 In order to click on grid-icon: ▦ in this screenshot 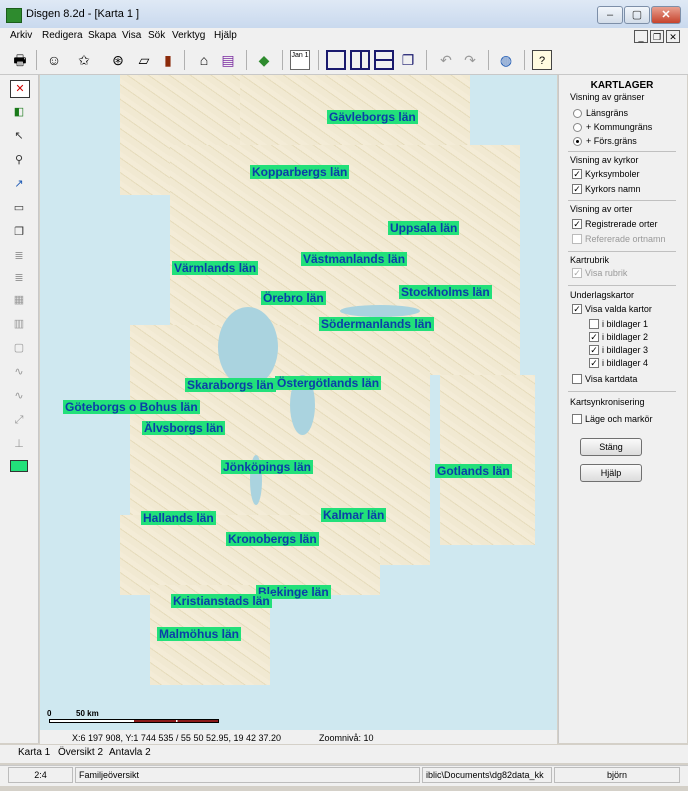, I will do `click(19, 300)`.